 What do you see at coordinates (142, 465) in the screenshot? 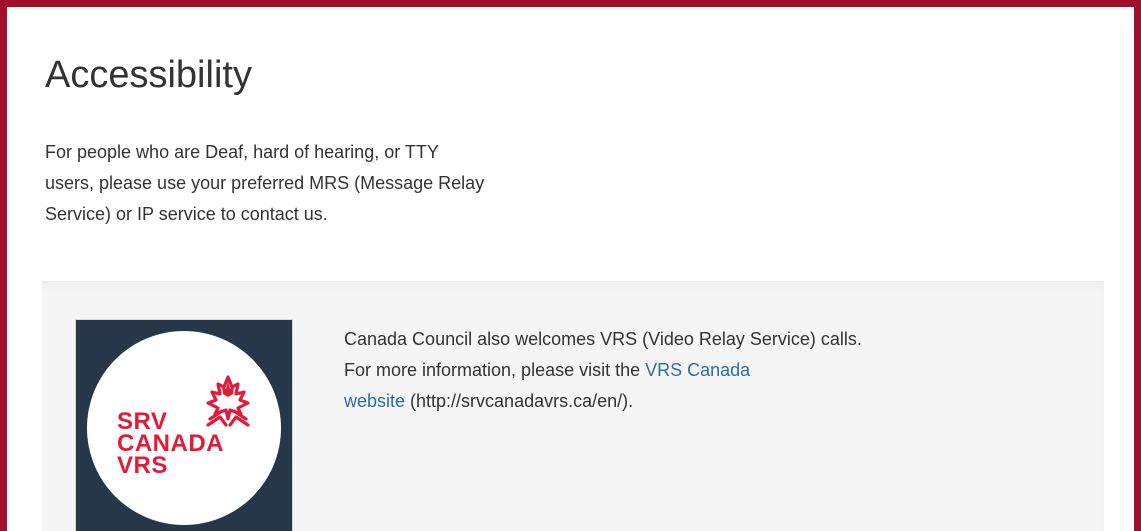
I see `logo-line-vrs: VRS` at bounding box center [142, 465].